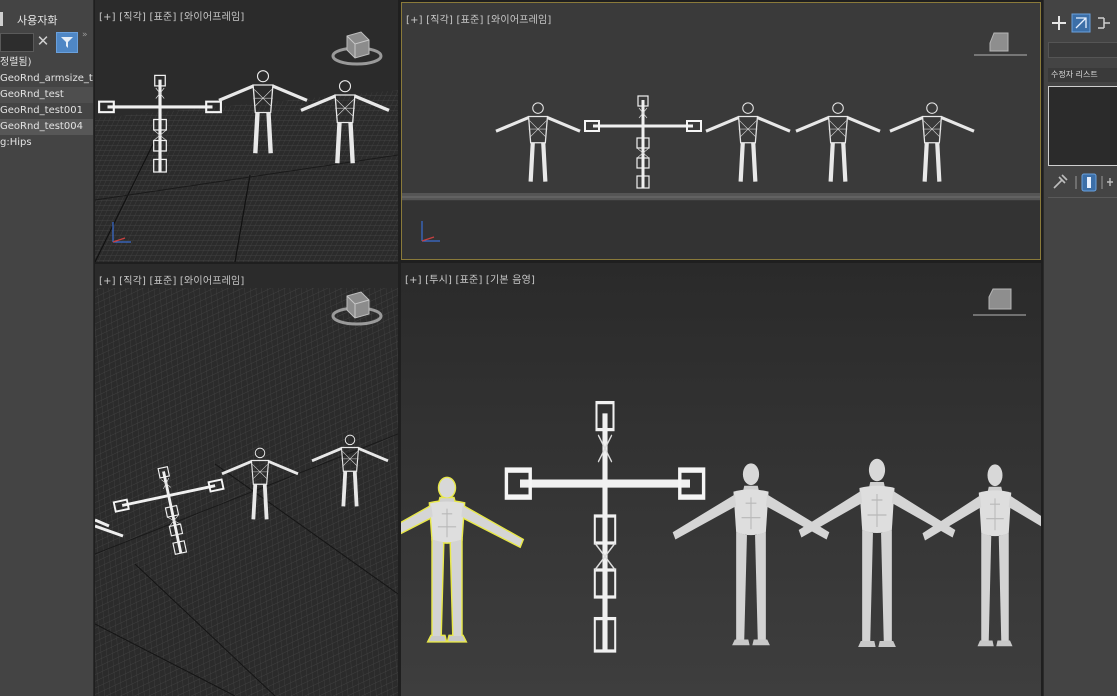 This screenshot has width=1117, height=696. What do you see at coordinates (1060, 181) in the screenshot?
I see `pin-stack-icon` at bounding box center [1060, 181].